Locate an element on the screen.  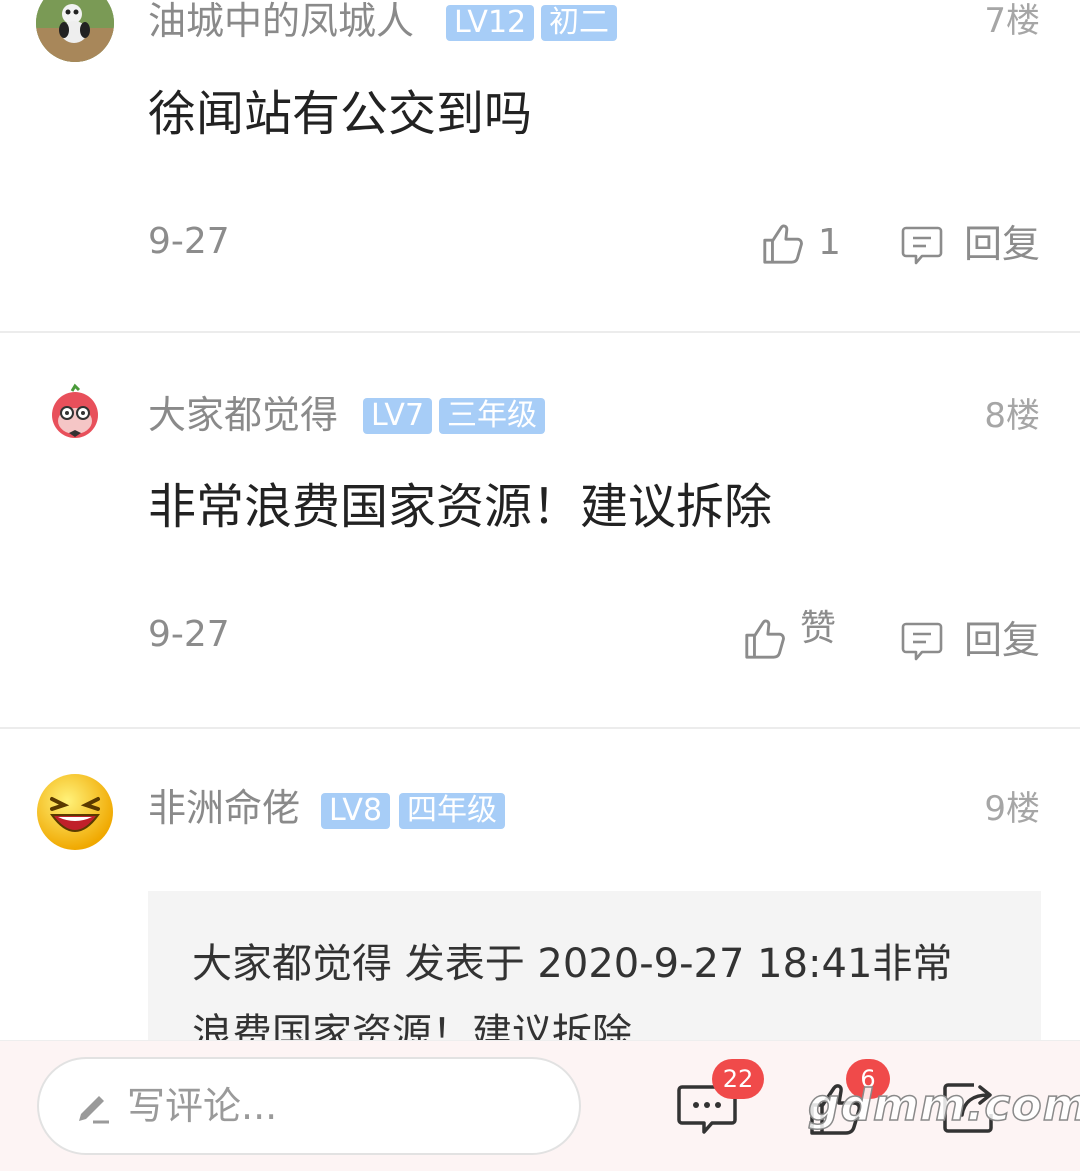
floor-number: 9楼 is located at coordinates (1012, 809).